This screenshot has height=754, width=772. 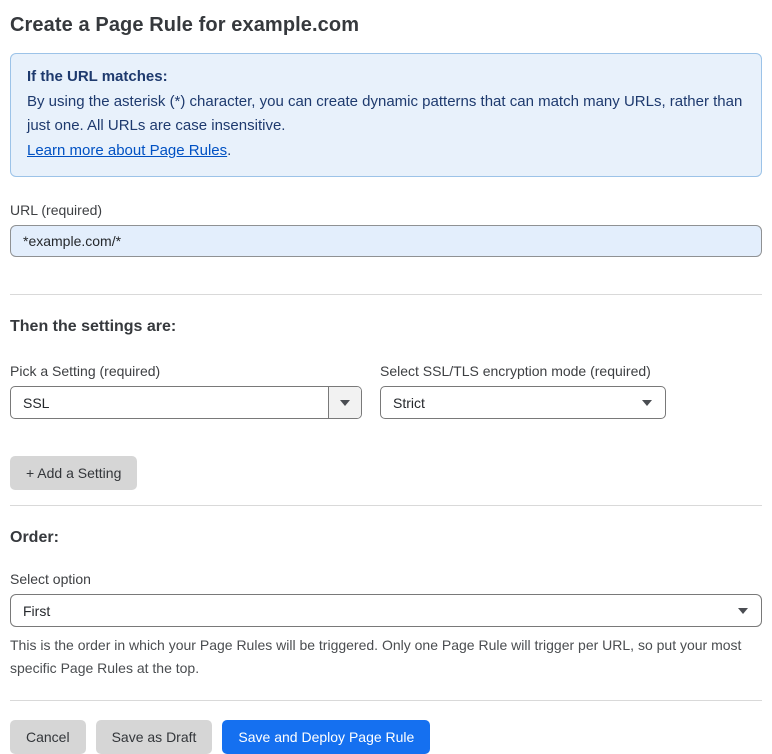 What do you see at coordinates (154, 737) in the screenshot?
I see `save-as-draft-button: Save as Draft` at bounding box center [154, 737].